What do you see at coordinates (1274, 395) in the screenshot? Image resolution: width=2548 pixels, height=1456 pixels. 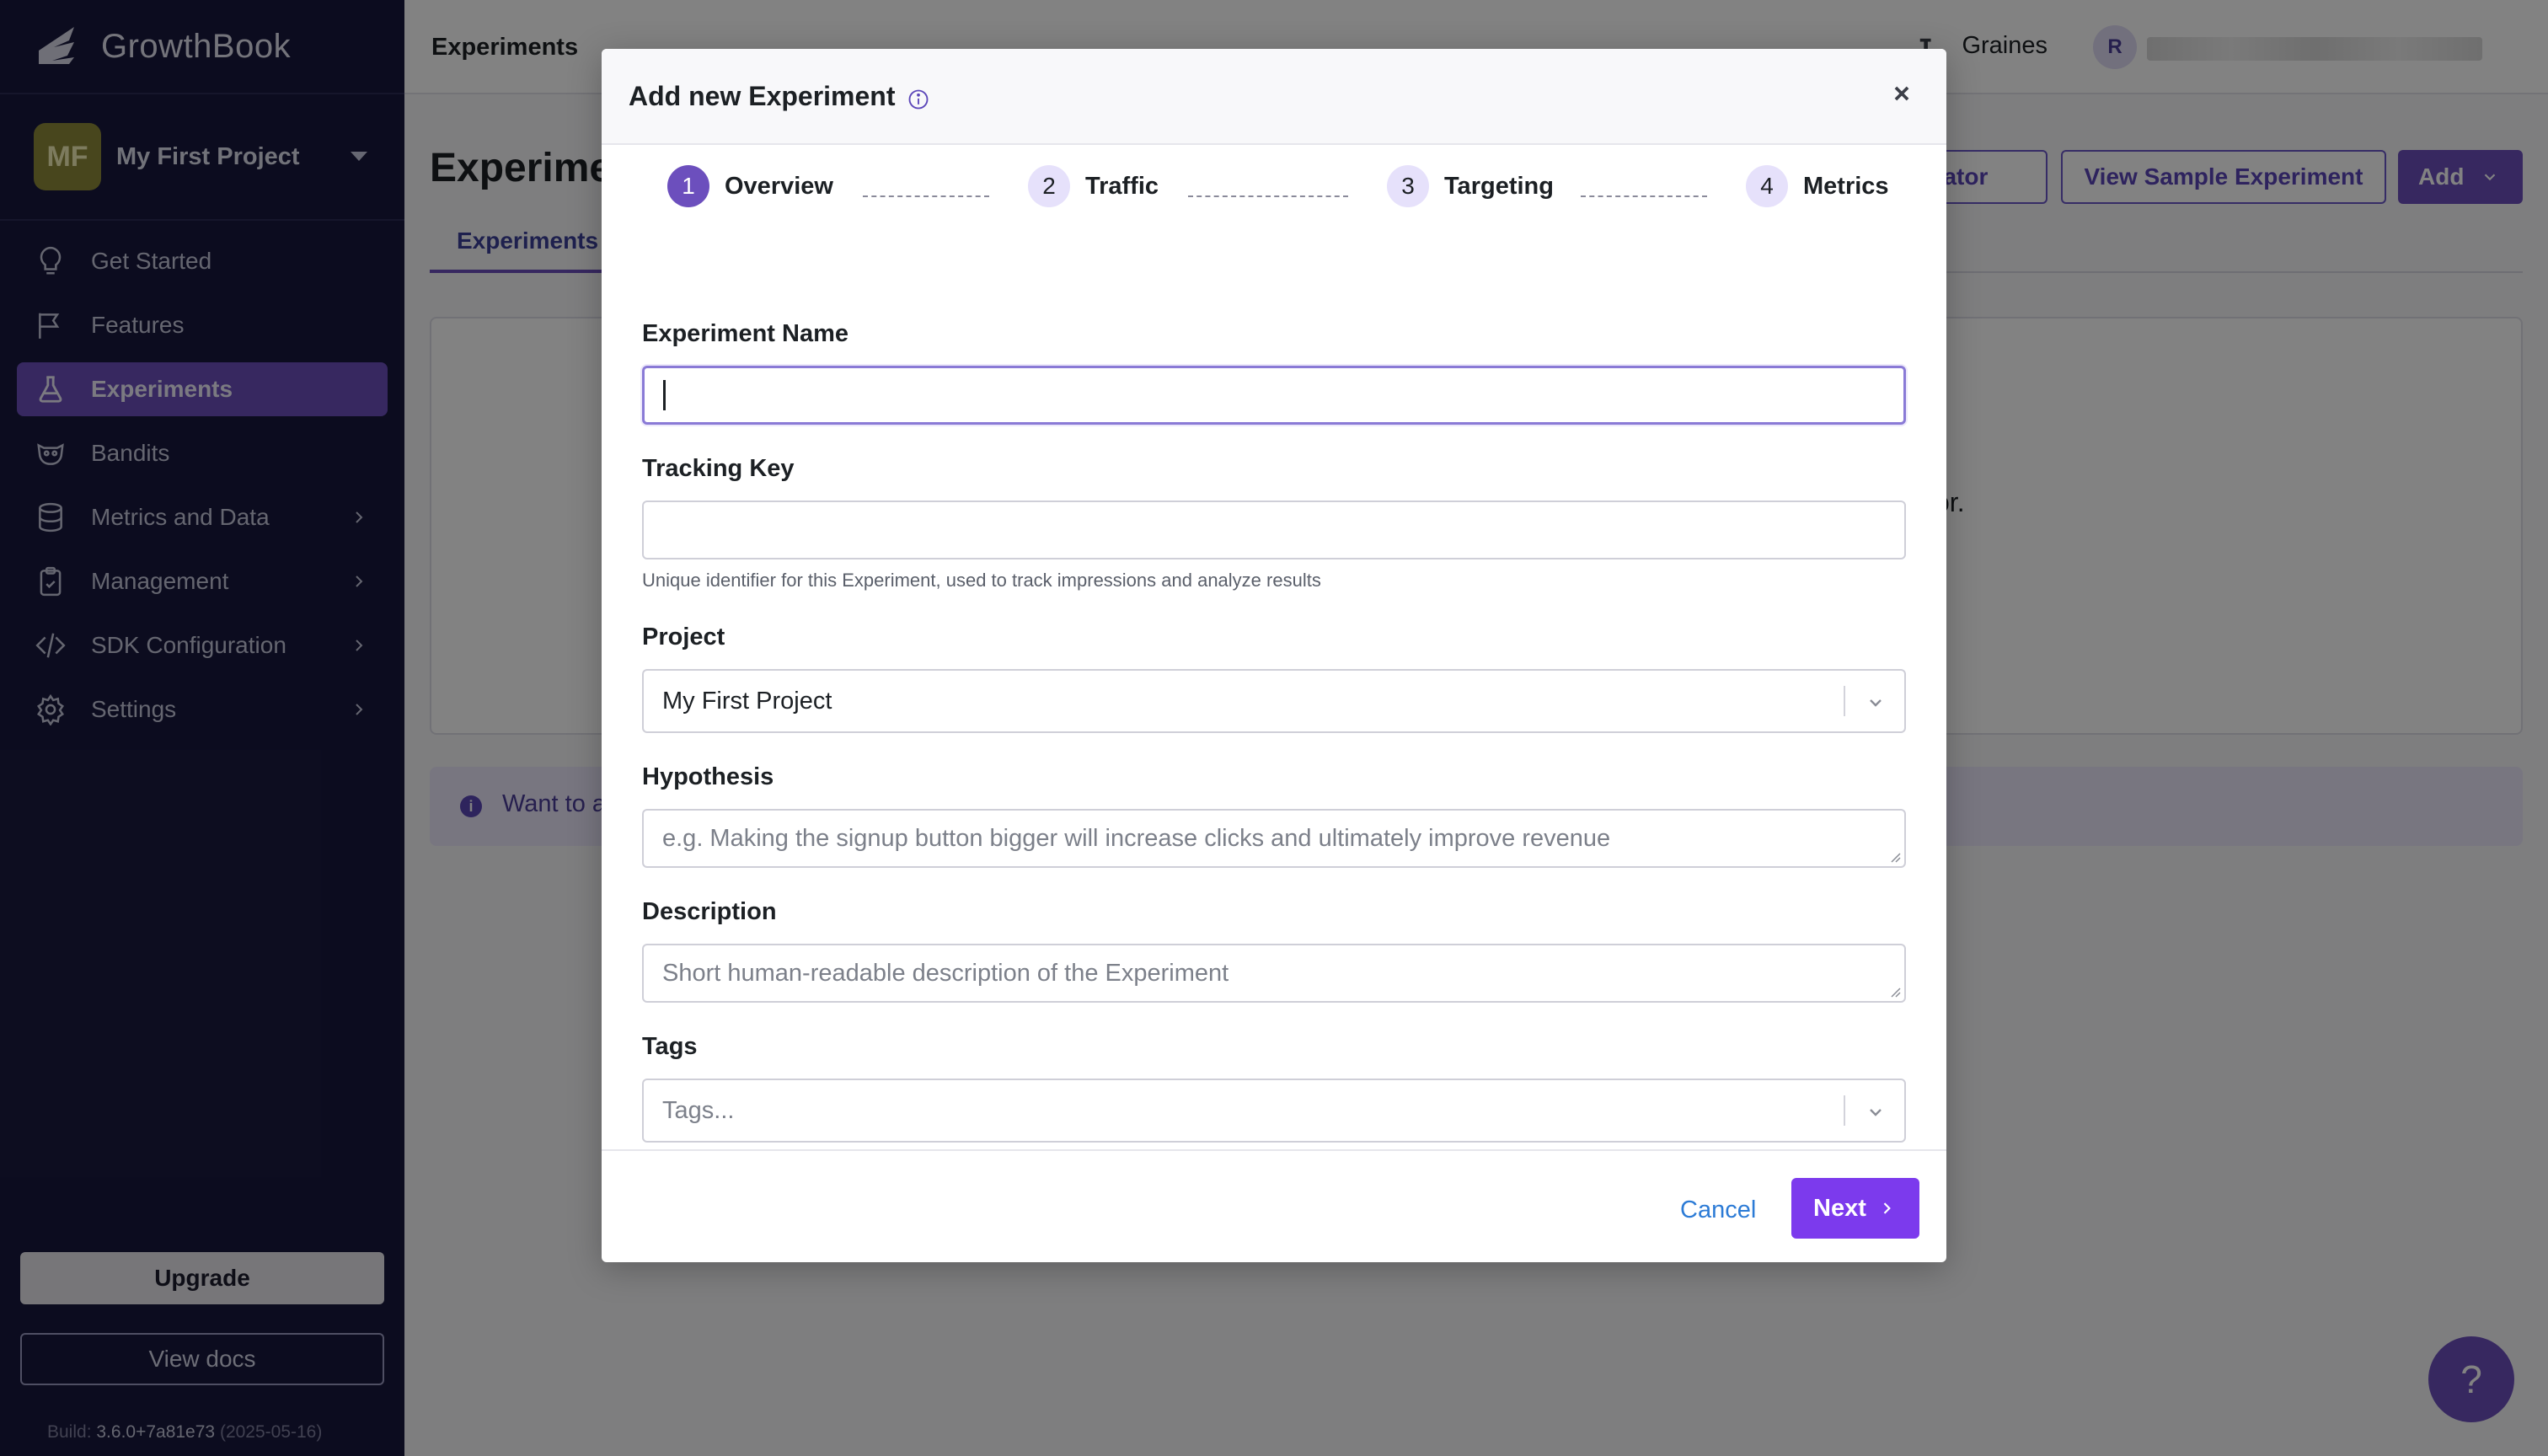 I see `experiment-name-input` at bounding box center [1274, 395].